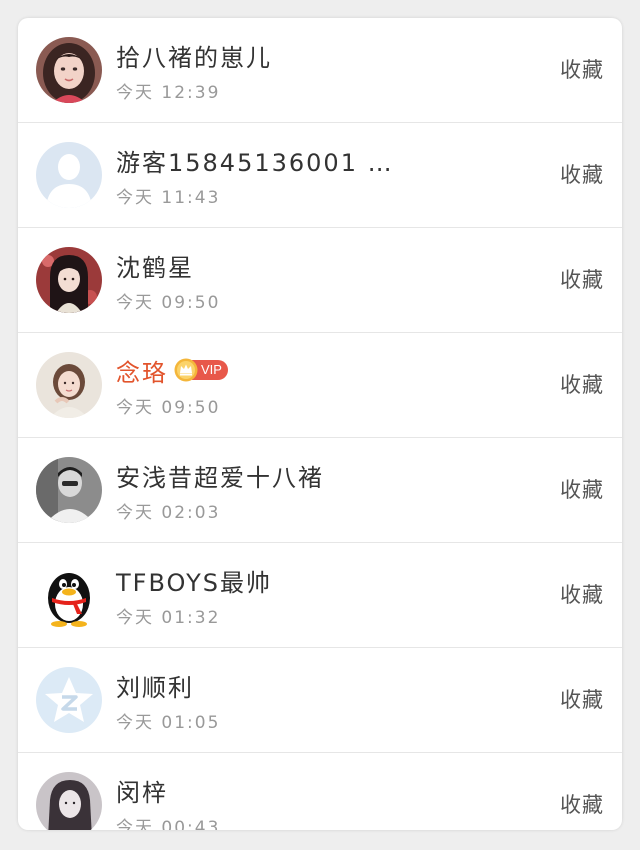  I want to click on visit-time: 今天 11:43, so click(168, 198).